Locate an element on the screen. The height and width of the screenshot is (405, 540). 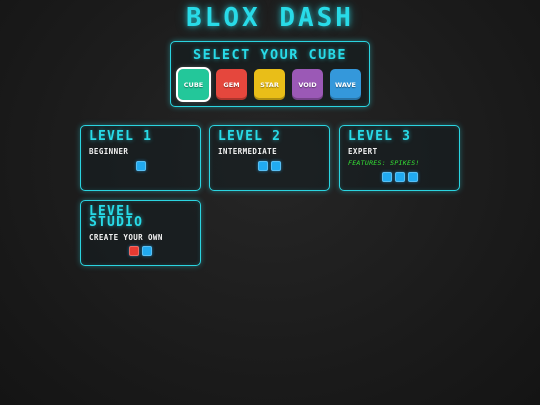
level-subtitle: EXPERT is located at coordinates (363, 151).